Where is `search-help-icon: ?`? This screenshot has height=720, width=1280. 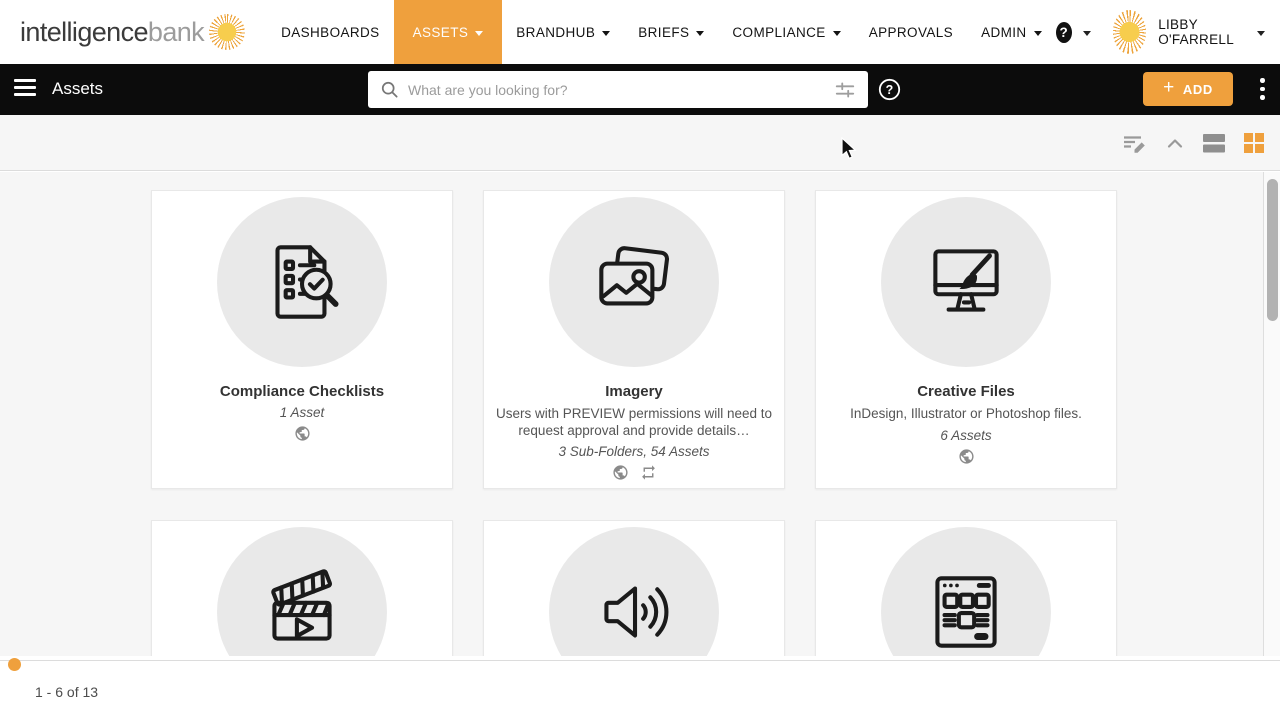 search-help-icon: ? is located at coordinates (889, 89).